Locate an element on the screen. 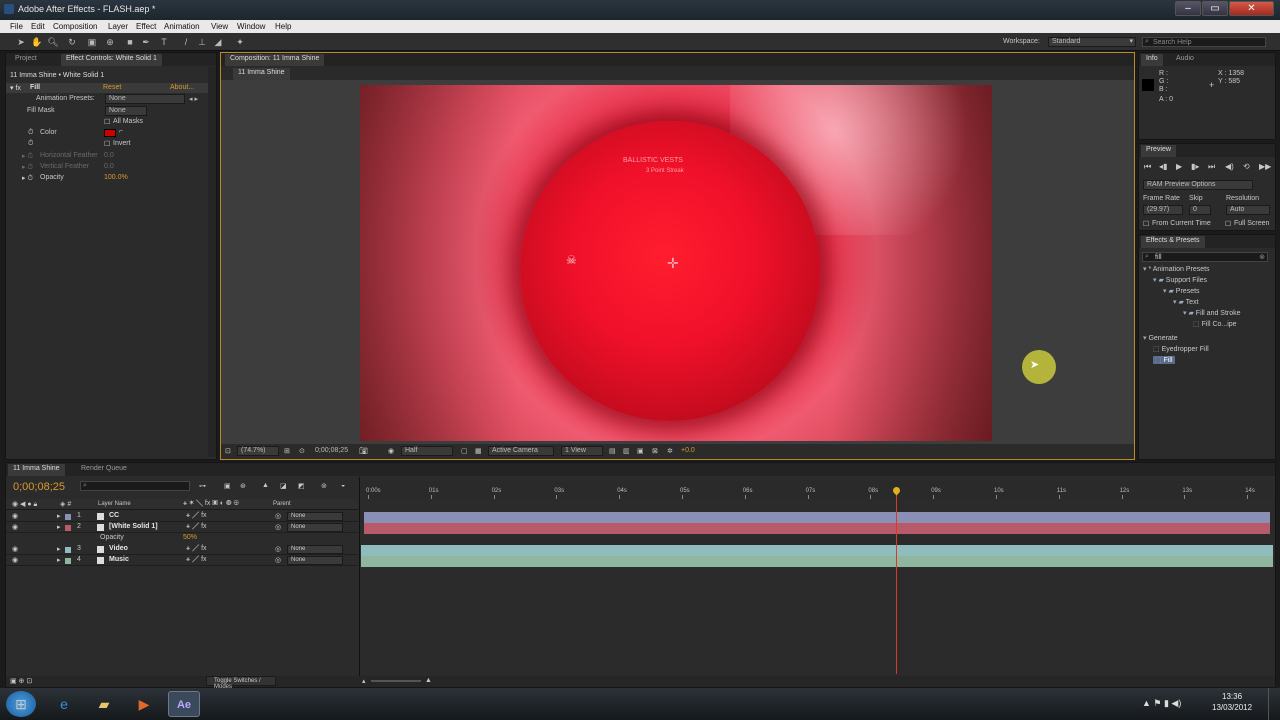  menu-edit: Edit is located at coordinates (38, 26).